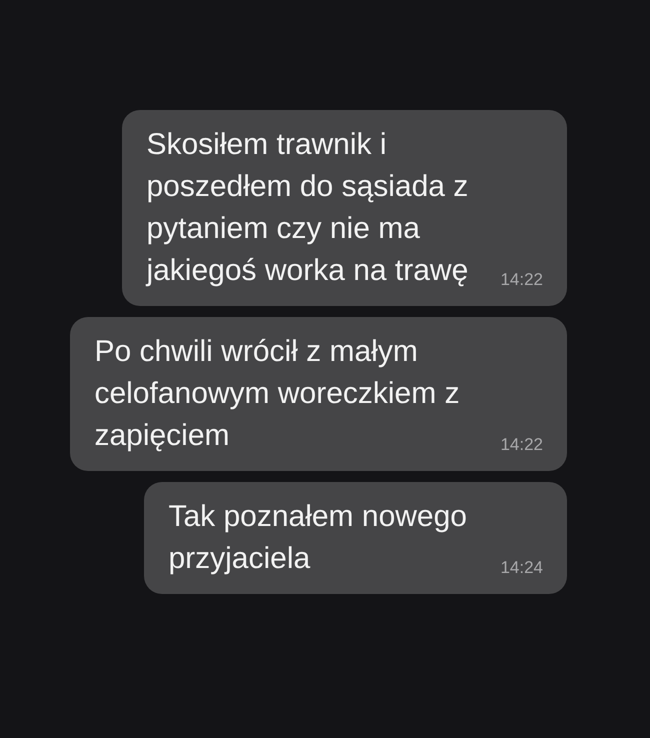 Image resolution: width=650 pixels, height=738 pixels. Describe the element at coordinates (308, 208) in the screenshot. I see `message-text: Skosiłem trawnik i poszedłem do sąsiada z pytaniem czy nie ma jakiegoś worka na trawę` at that location.